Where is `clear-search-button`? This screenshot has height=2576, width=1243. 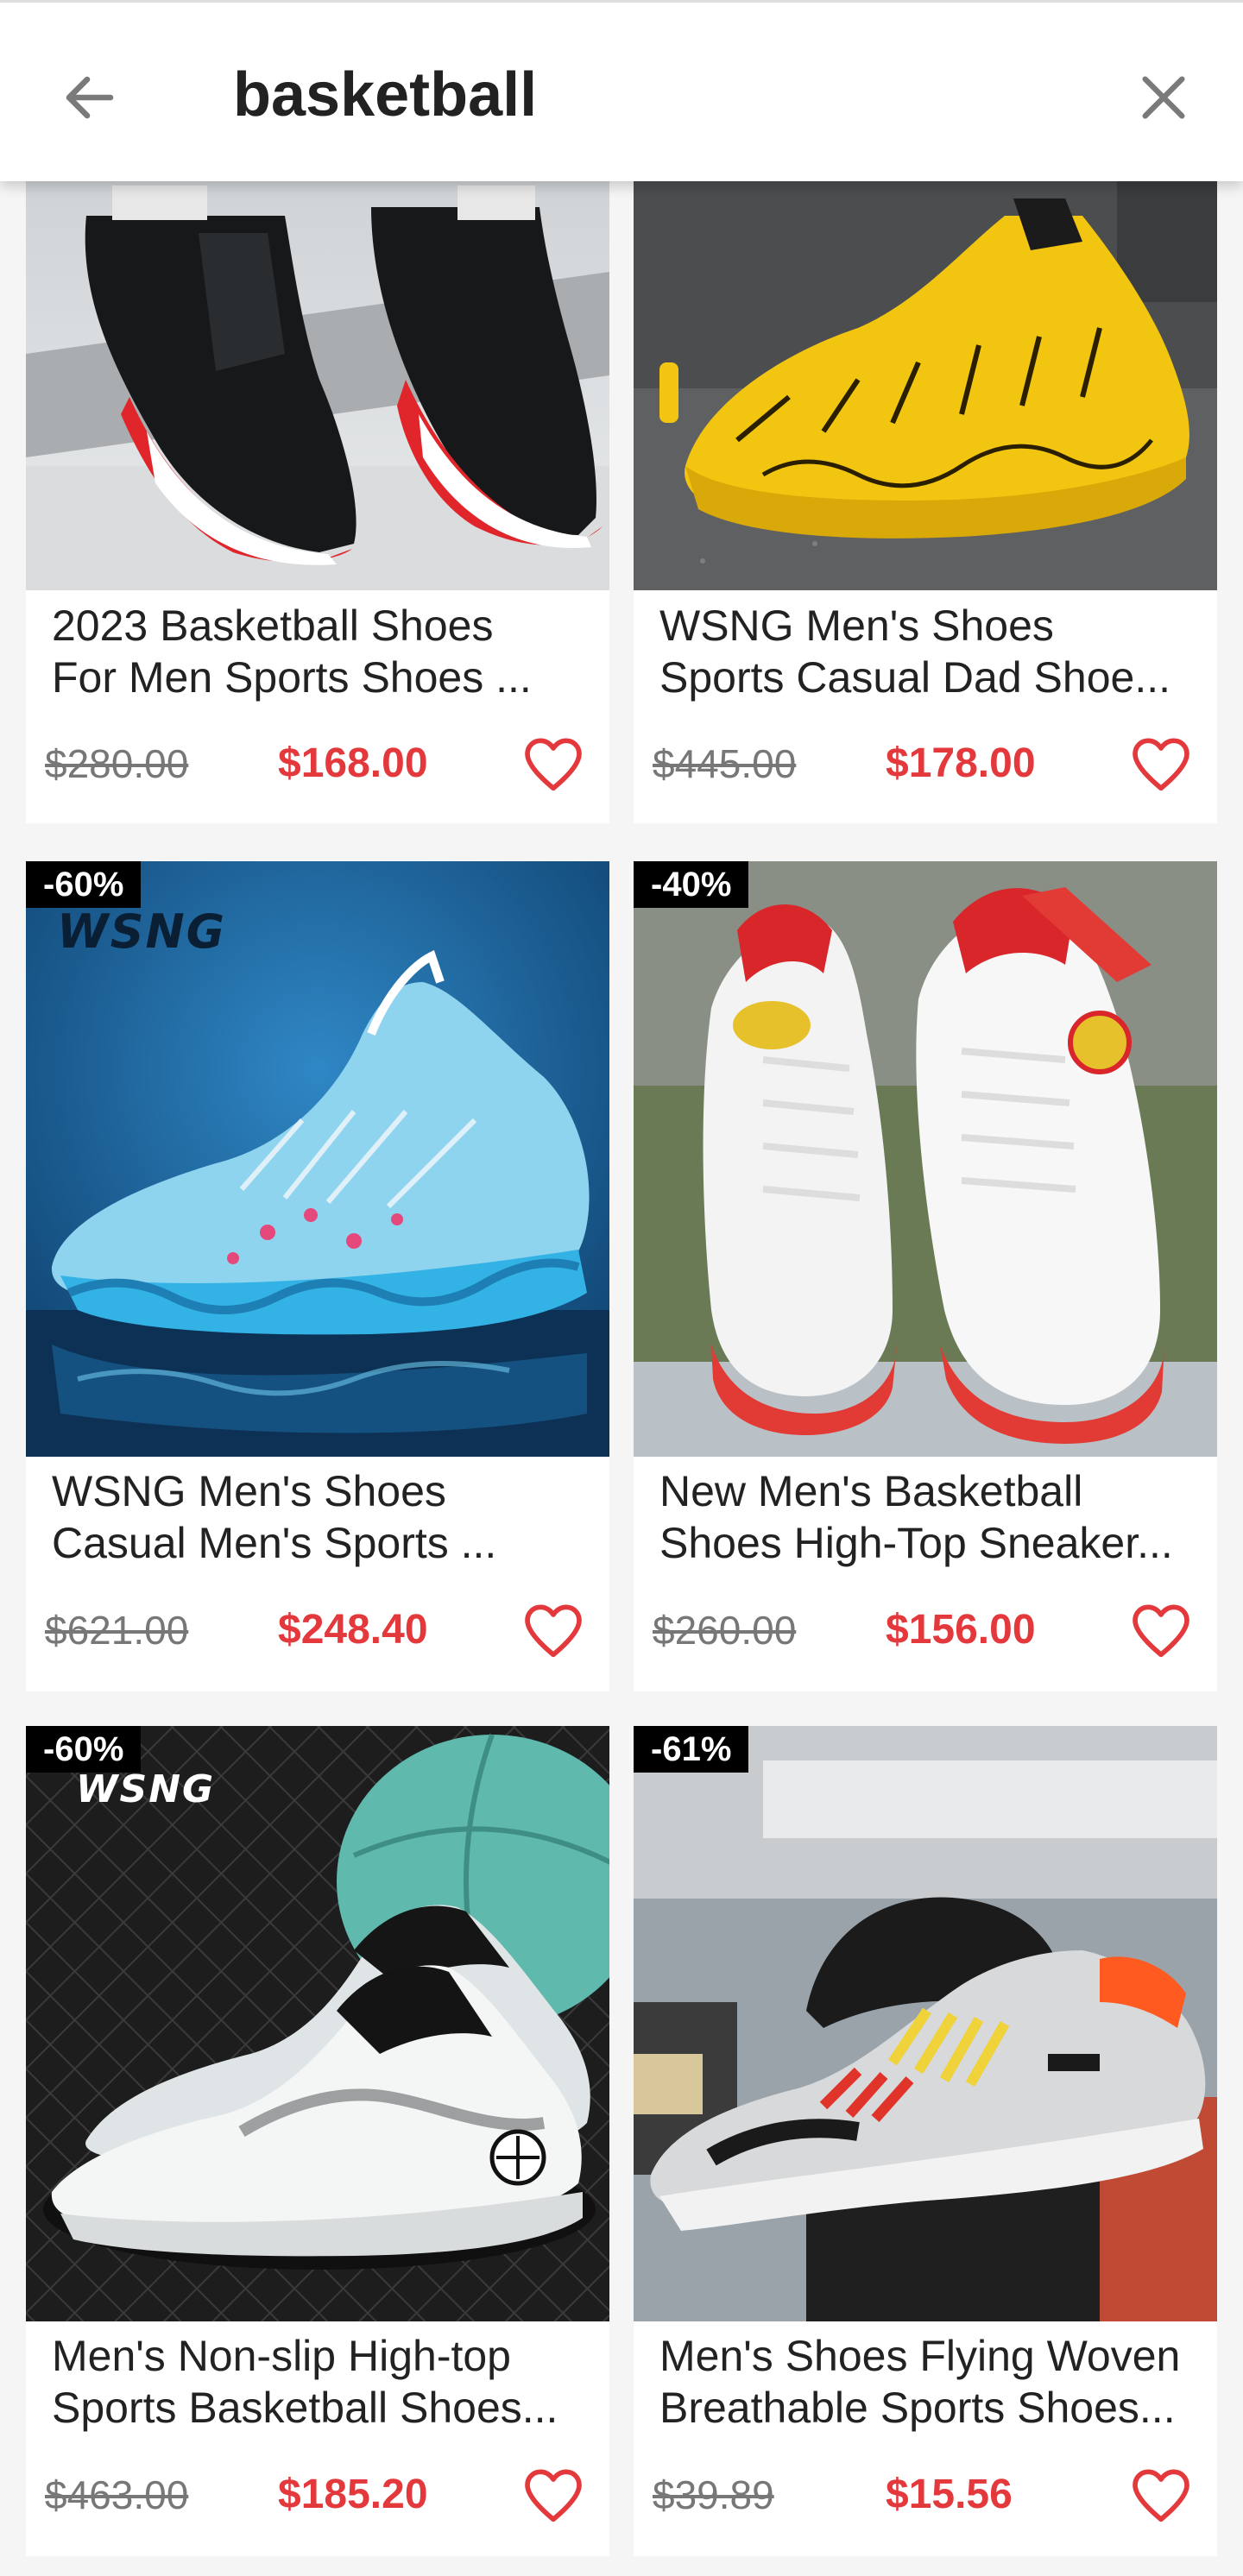 clear-search-button is located at coordinates (1164, 98).